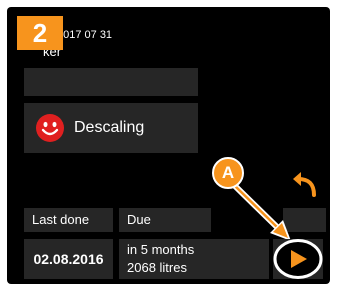  I want to click on callout-marker: A, so click(228, 173).